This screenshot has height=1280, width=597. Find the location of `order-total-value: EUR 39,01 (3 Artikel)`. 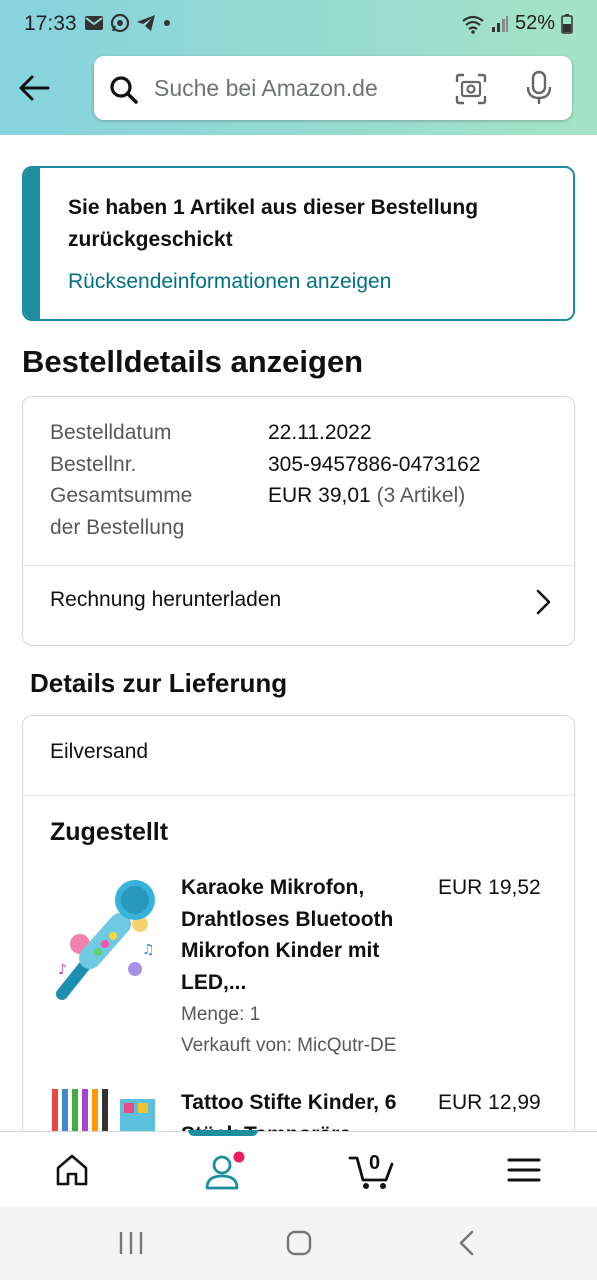

order-total-value: EUR 39,01 (3 Artikel) is located at coordinates (366, 496).